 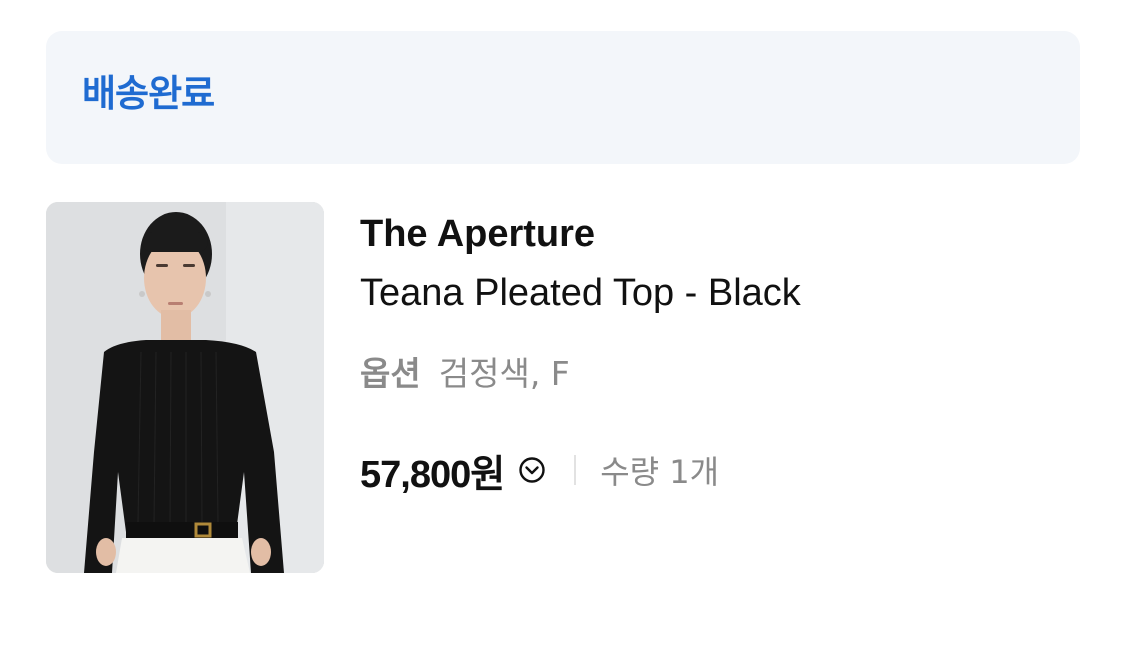 I want to click on order-status-label: 배송완료, so click(x=148, y=93).